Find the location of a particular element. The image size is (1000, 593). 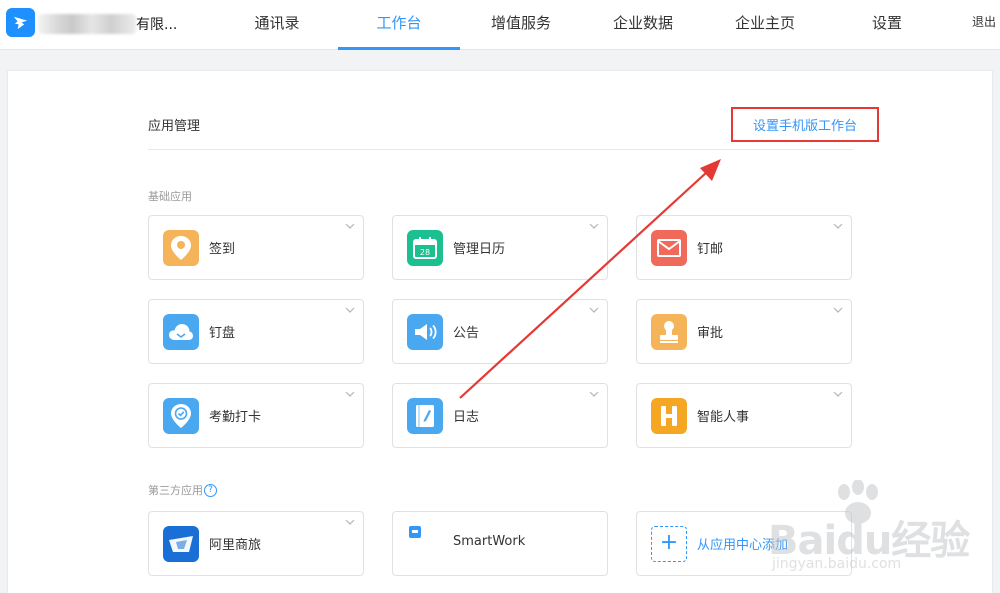

megaphone-icon is located at coordinates (425, 332).